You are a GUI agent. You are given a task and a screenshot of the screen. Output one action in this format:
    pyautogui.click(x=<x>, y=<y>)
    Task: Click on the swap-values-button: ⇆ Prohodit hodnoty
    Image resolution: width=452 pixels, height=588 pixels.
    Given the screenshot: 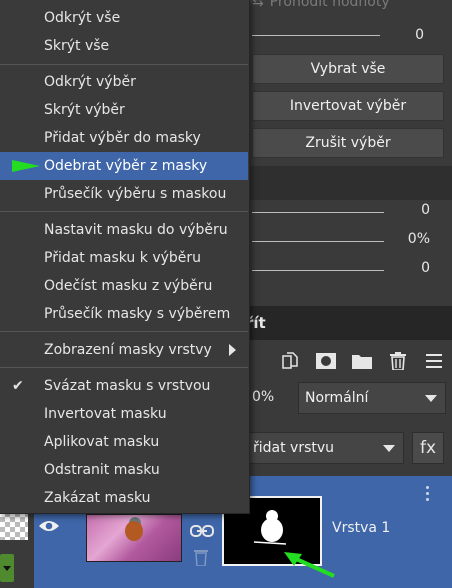 What is the action you would take?
    pyautogui.click(x=321, y=5)
    